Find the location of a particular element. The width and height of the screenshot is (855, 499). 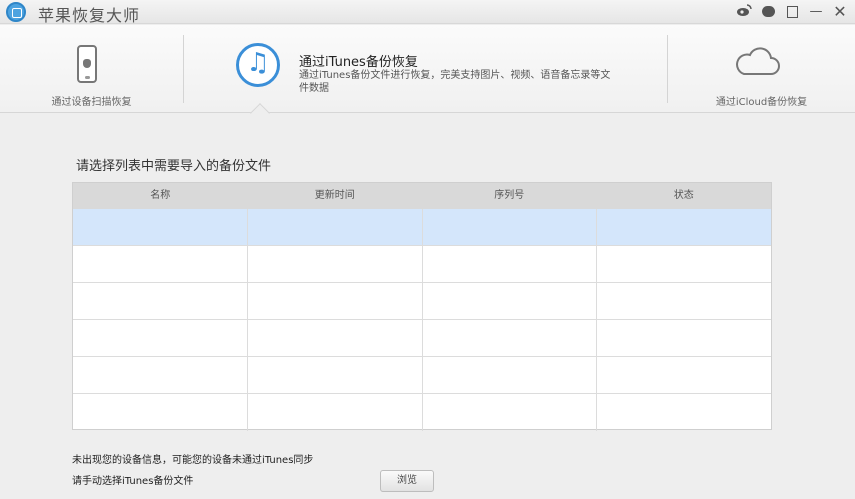

mode-itunes-title: 通过iTunes备份恢复 is located at coordinates (358, 62).